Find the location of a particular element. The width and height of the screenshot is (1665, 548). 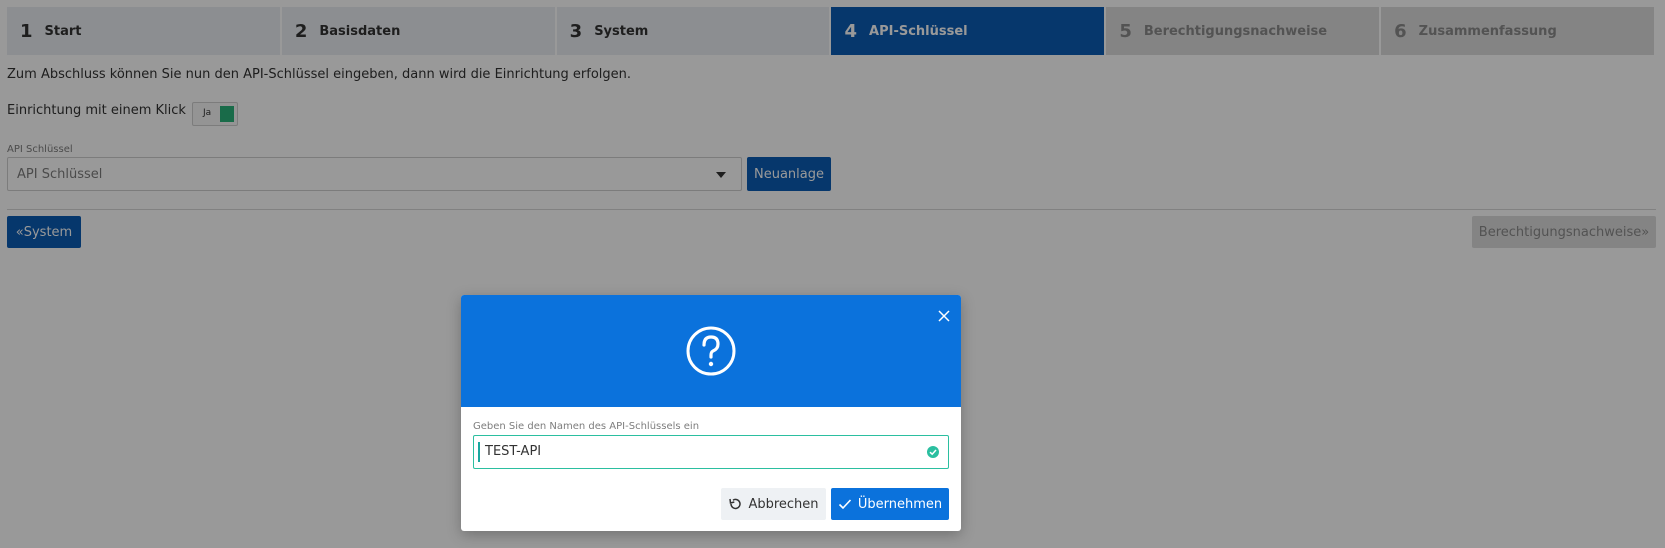

close-icon is located at coordinates (944, 316).